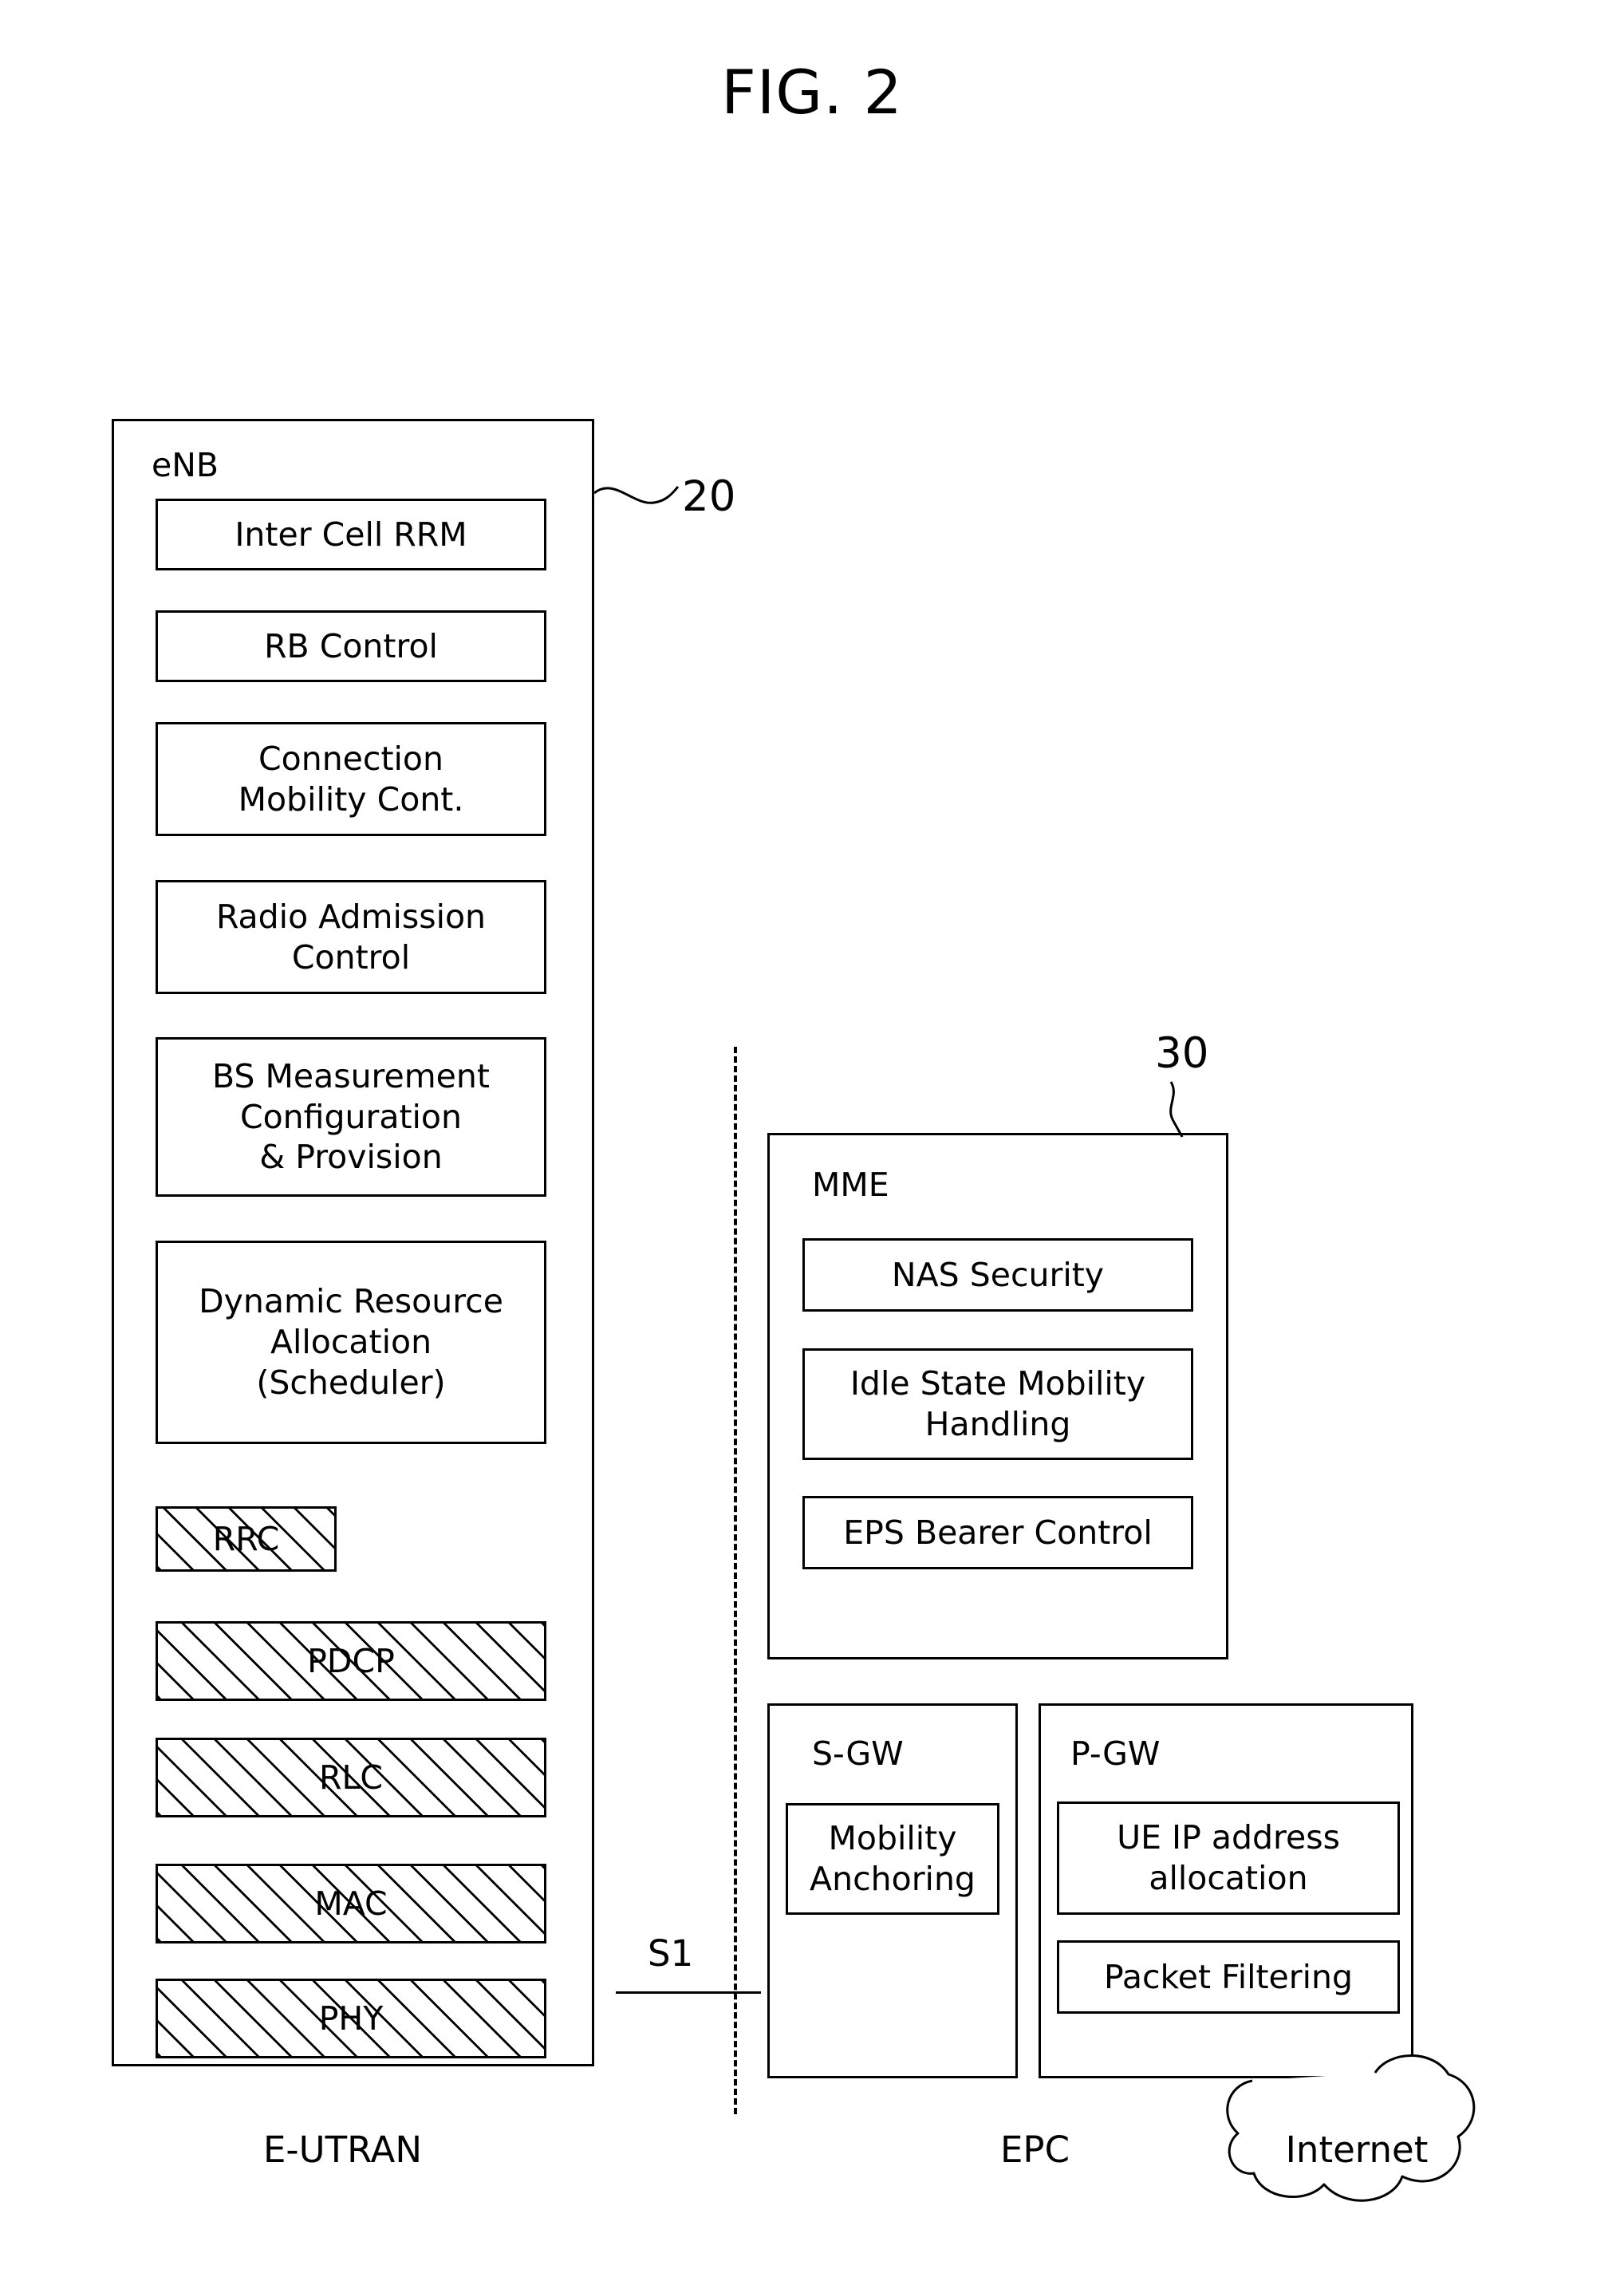 The height and width of the screenshot is (2273, 1624). Describe the element at coordinates (1115, 1754) in the screenshot. I see `pgw-title: P-GW` at that location.